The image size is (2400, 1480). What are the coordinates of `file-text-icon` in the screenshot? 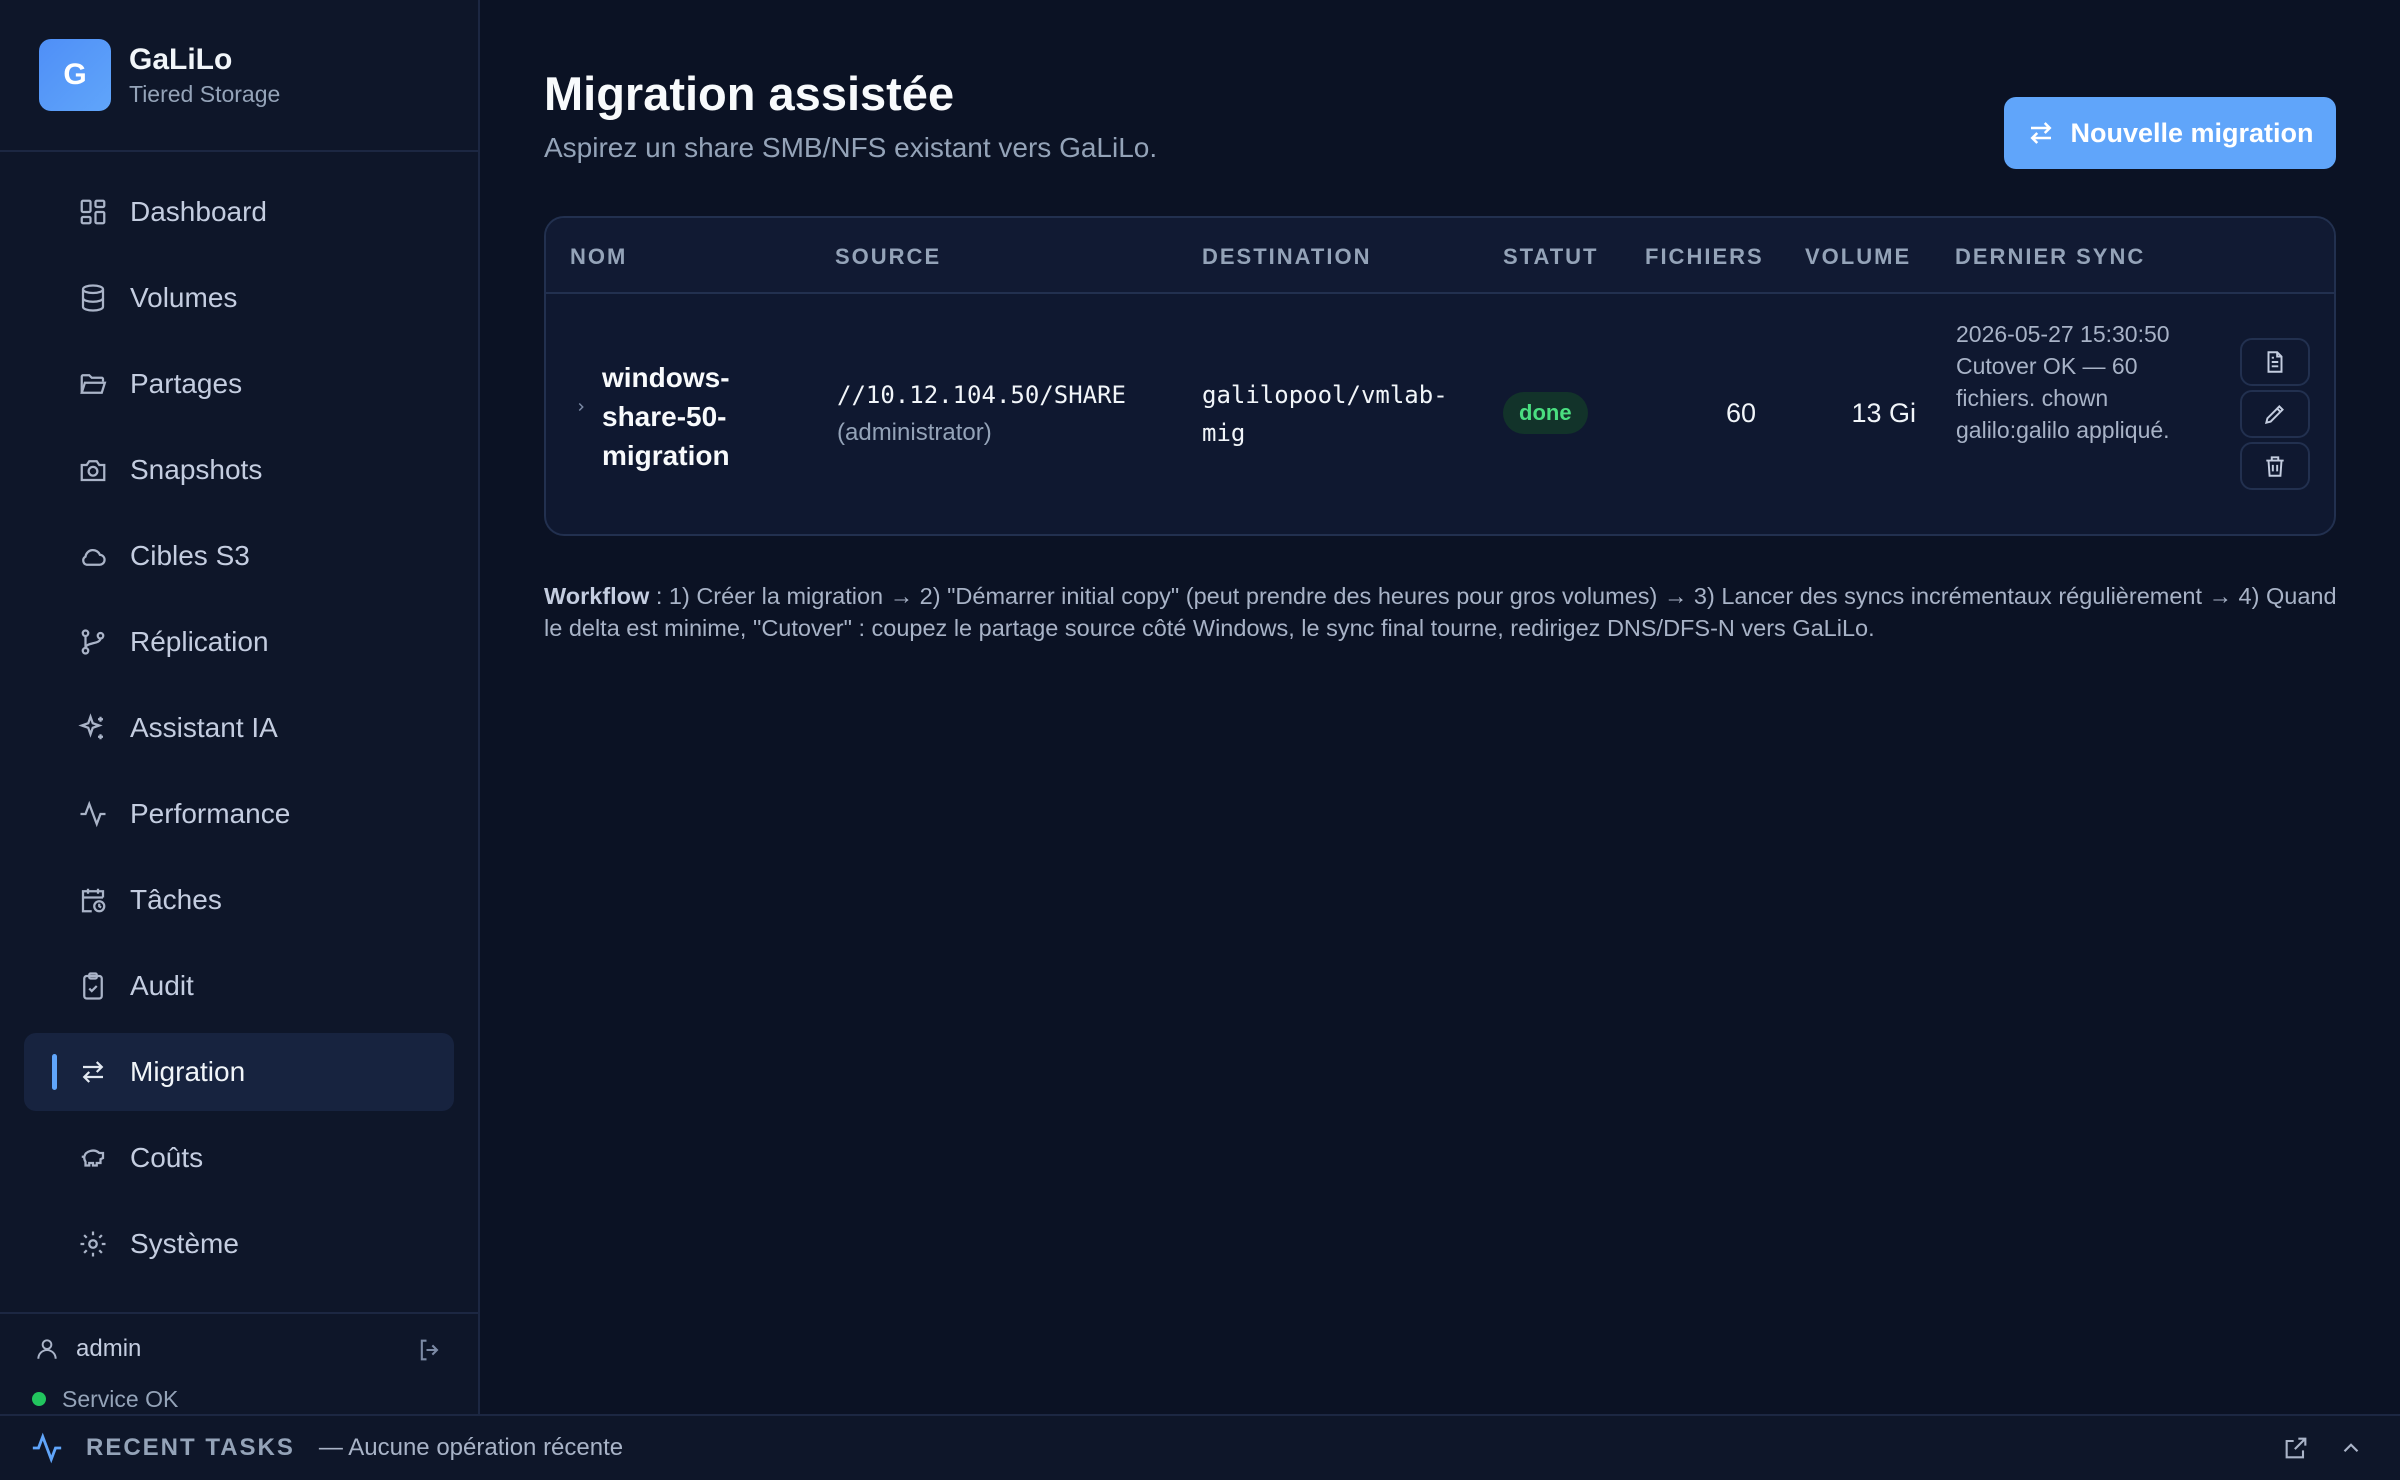 It's located at (2275, 362).